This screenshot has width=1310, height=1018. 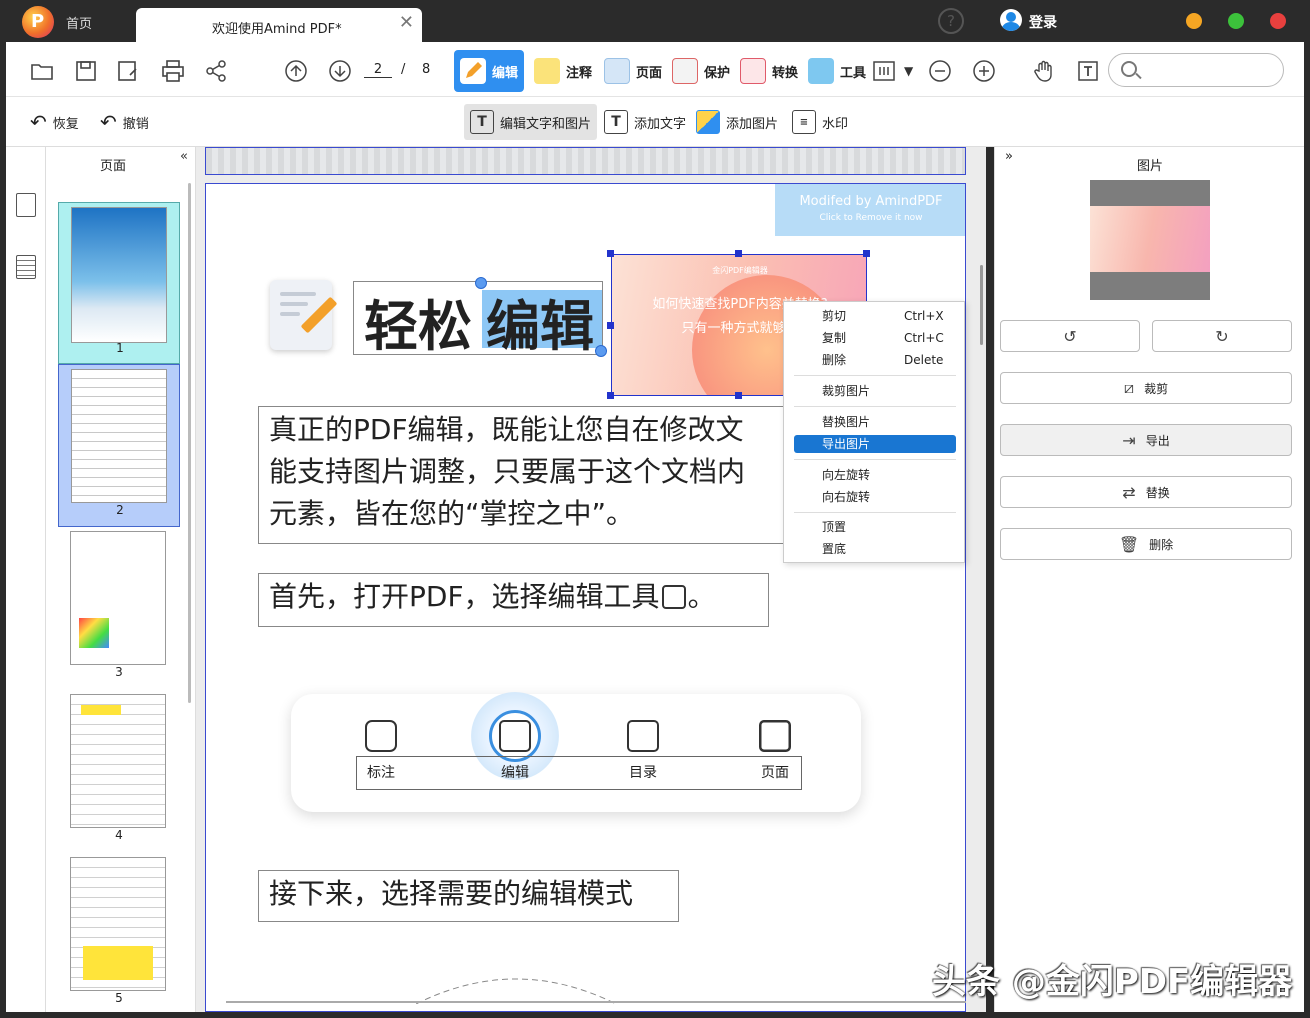 I want to click on collapse-left-icon: «, so click(x=184, y=156).